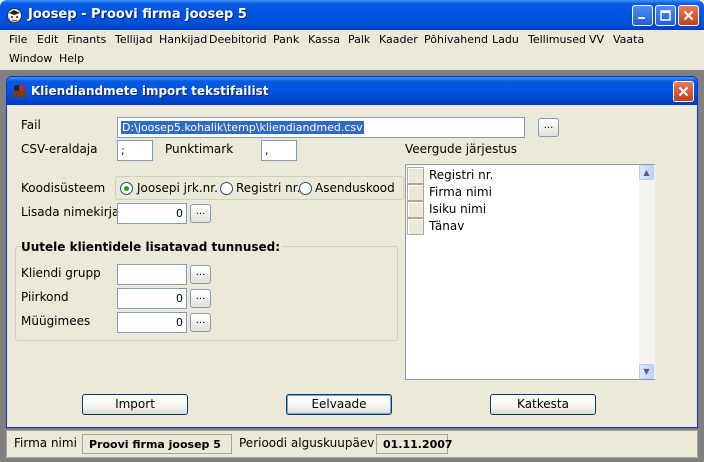 The width and height of the screenshot is (704, 462). What do you see at coordinates (150, 91) in the screenshot?
I see `dialog-title: Kliendiandmete import tekstifailist` at bounding box center [150, 91].